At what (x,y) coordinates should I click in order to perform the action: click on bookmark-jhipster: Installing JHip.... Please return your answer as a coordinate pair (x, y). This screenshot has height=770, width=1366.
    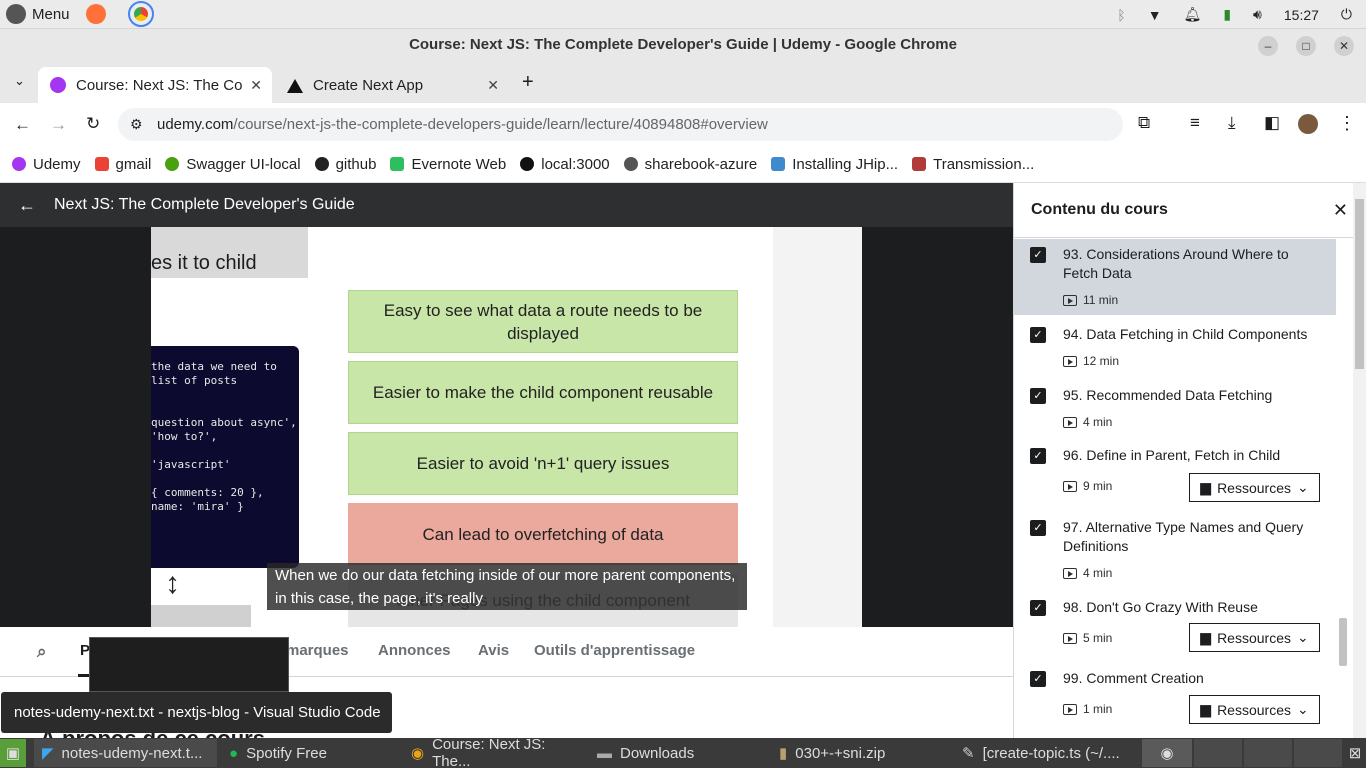
    Looking at the image, I should click on (834, 164).